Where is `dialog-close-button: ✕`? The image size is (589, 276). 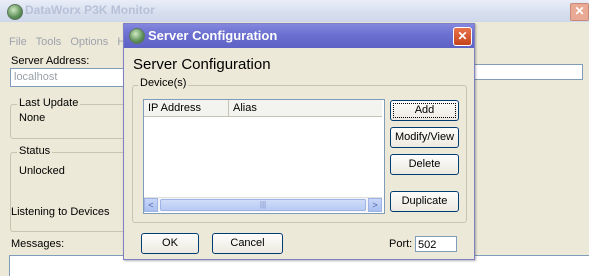 dialog-close-button: ✕ is located at coordinates (462, 36).